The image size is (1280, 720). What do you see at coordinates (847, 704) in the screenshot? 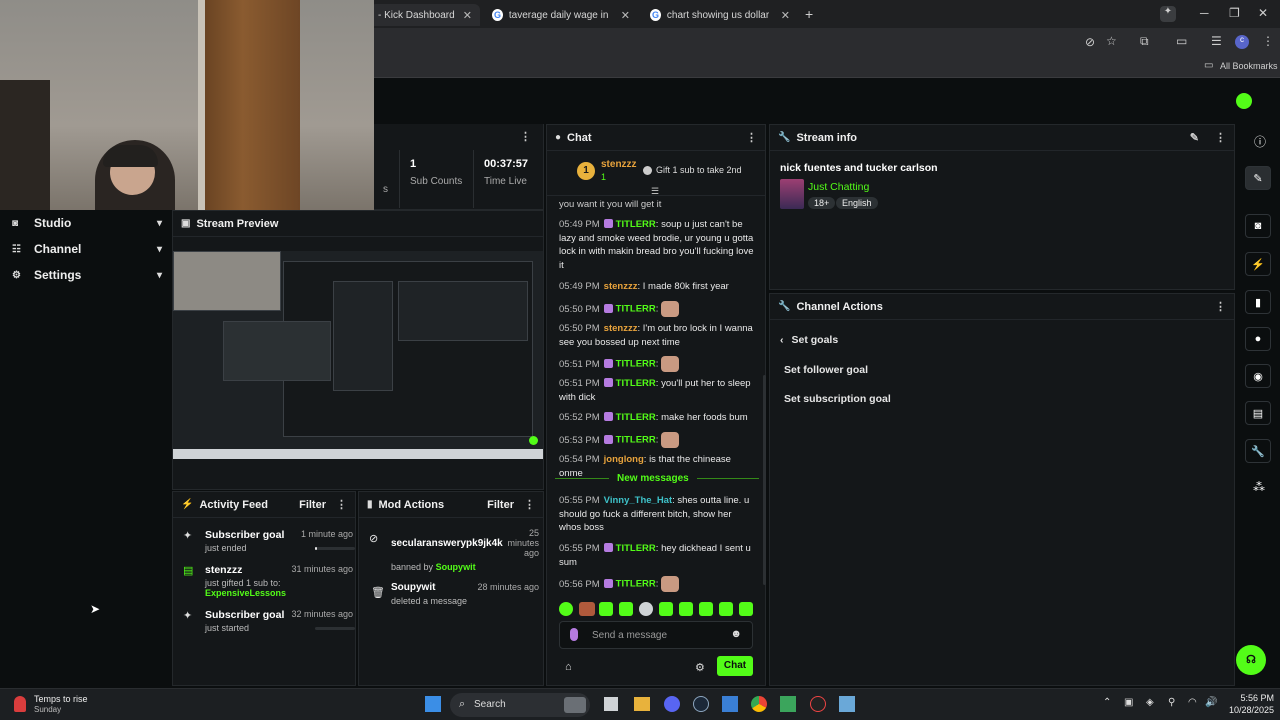
I see `app-icon` at bounding box center [847, 704].